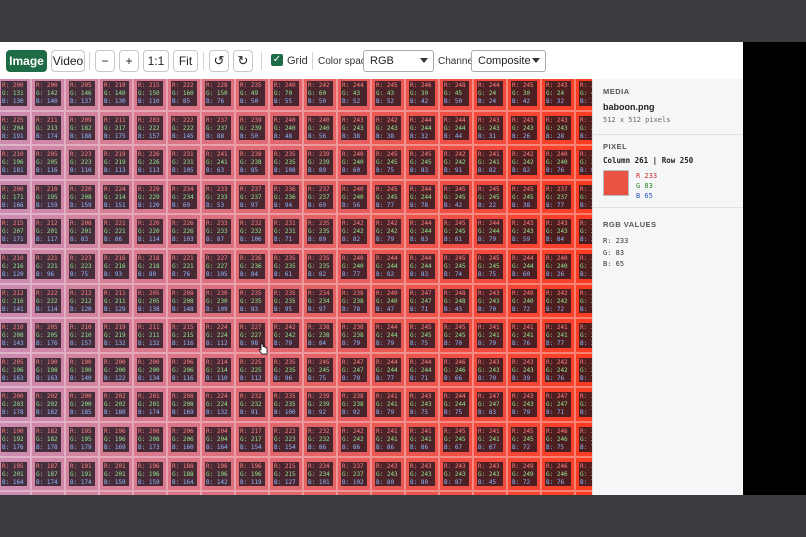 Image resolution: width=806 pixels, height=537 pixels. I want to click on pixel-cell: R: 244 G: 244 B: 71, so click(422, 370).